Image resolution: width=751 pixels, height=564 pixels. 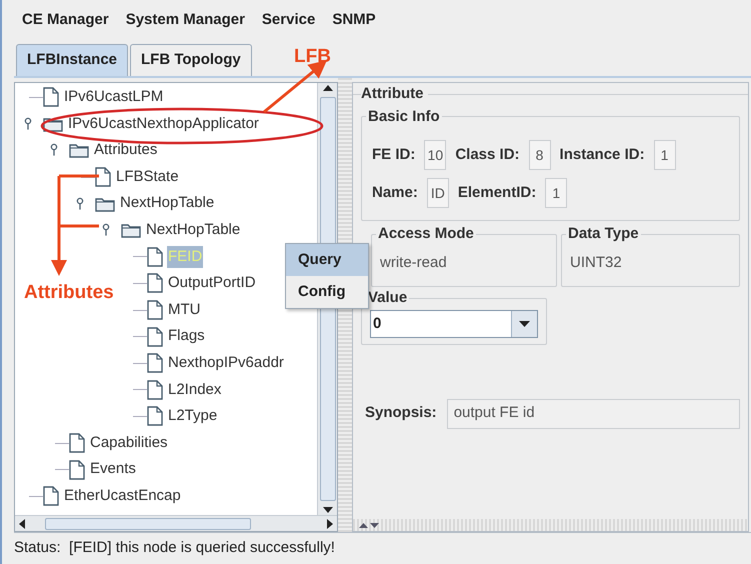 What do you see at coordinates (602, 154) in the screenshot?
I see `field-label: Instance ID:` at bounding box center [602, 154].